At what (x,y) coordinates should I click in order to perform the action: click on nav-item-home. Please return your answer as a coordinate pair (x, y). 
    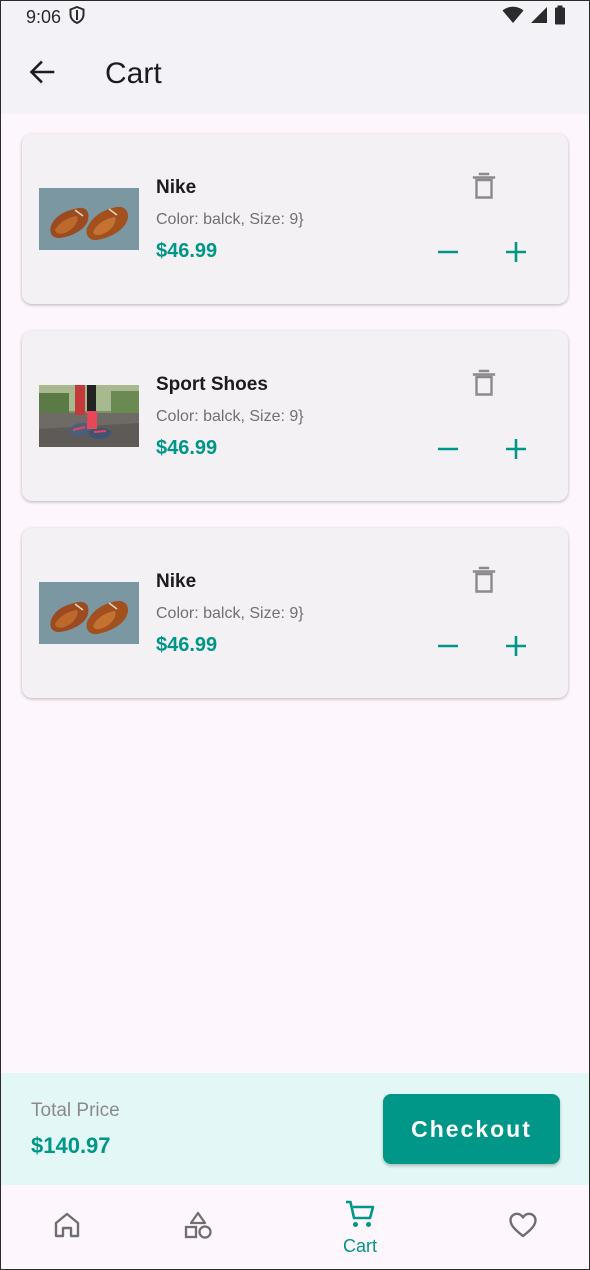
    Looking at the image, I should click on (67, 1227).